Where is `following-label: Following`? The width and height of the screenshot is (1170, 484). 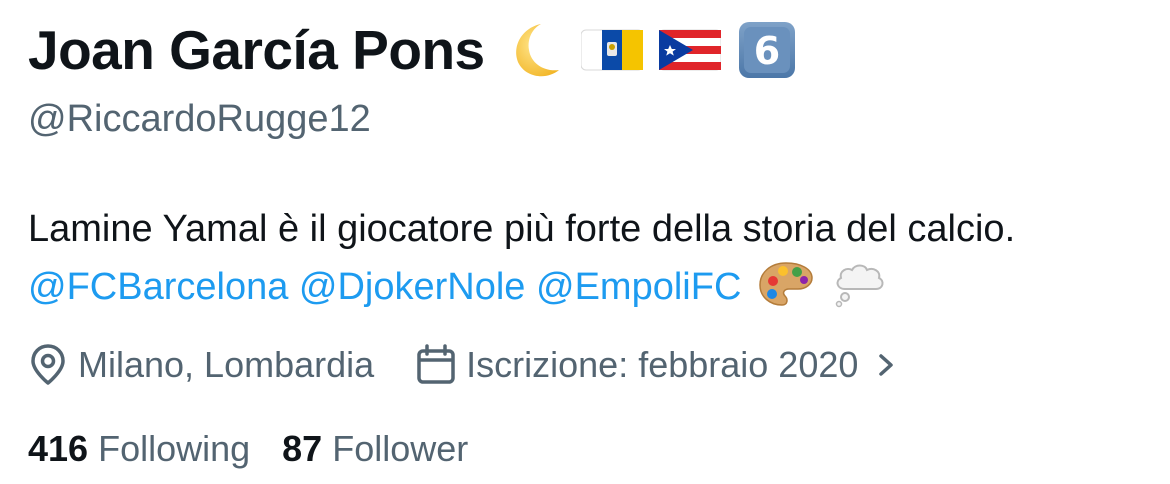
following-label: Following is located at coordinates (174, 449).